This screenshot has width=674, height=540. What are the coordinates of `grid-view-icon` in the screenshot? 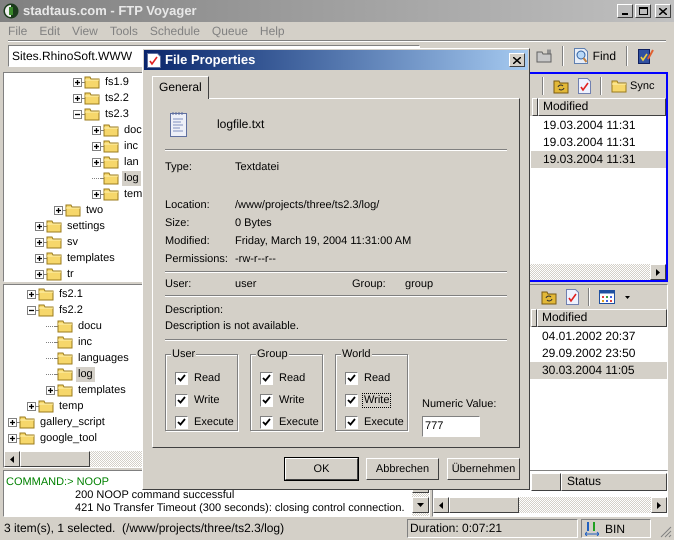 It's located at (607, 297).